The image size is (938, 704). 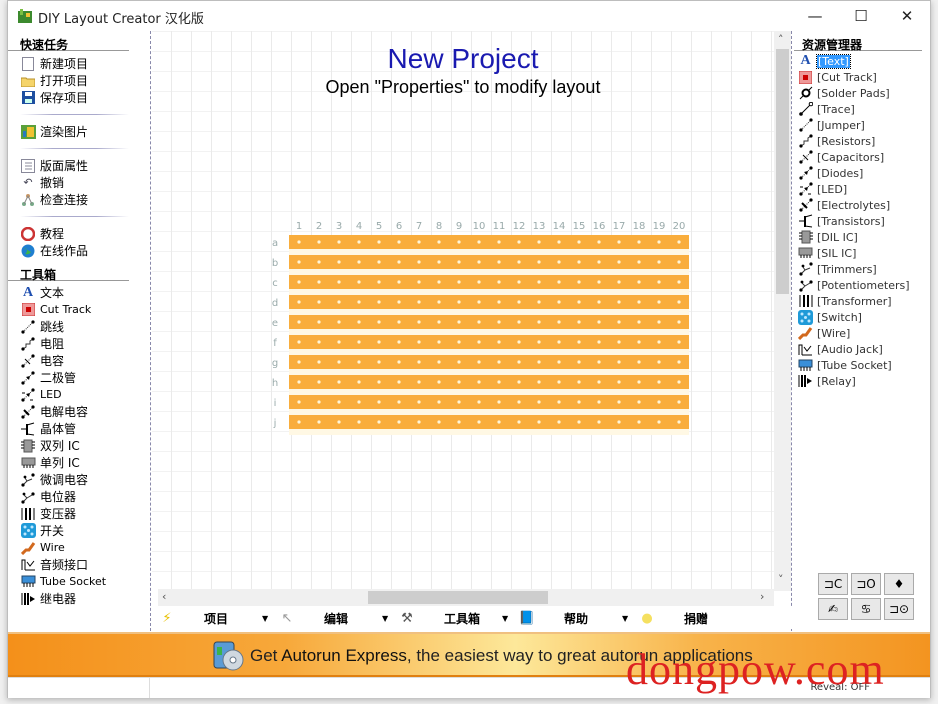 What do you see at coordinates (78, 581) in the screenshot?
I see `toolbox-item: Tube Socket` at bounding box center [78, 581].